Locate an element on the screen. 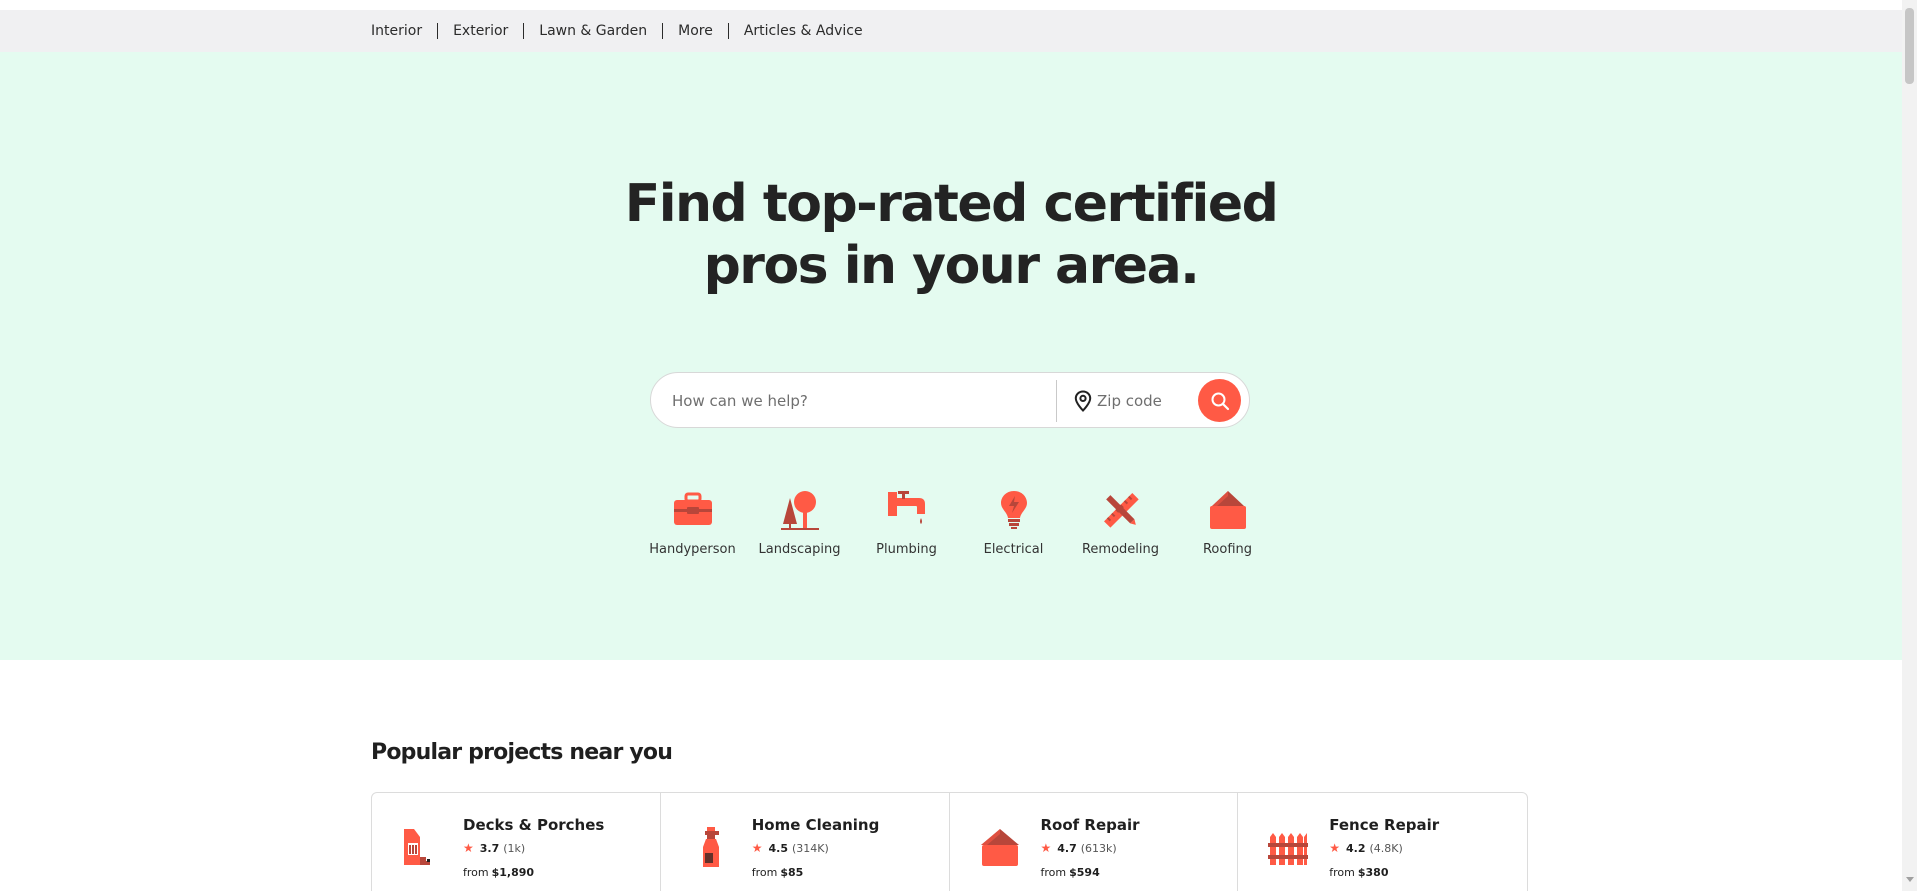  search-button is located at coordinates (1219, 400).